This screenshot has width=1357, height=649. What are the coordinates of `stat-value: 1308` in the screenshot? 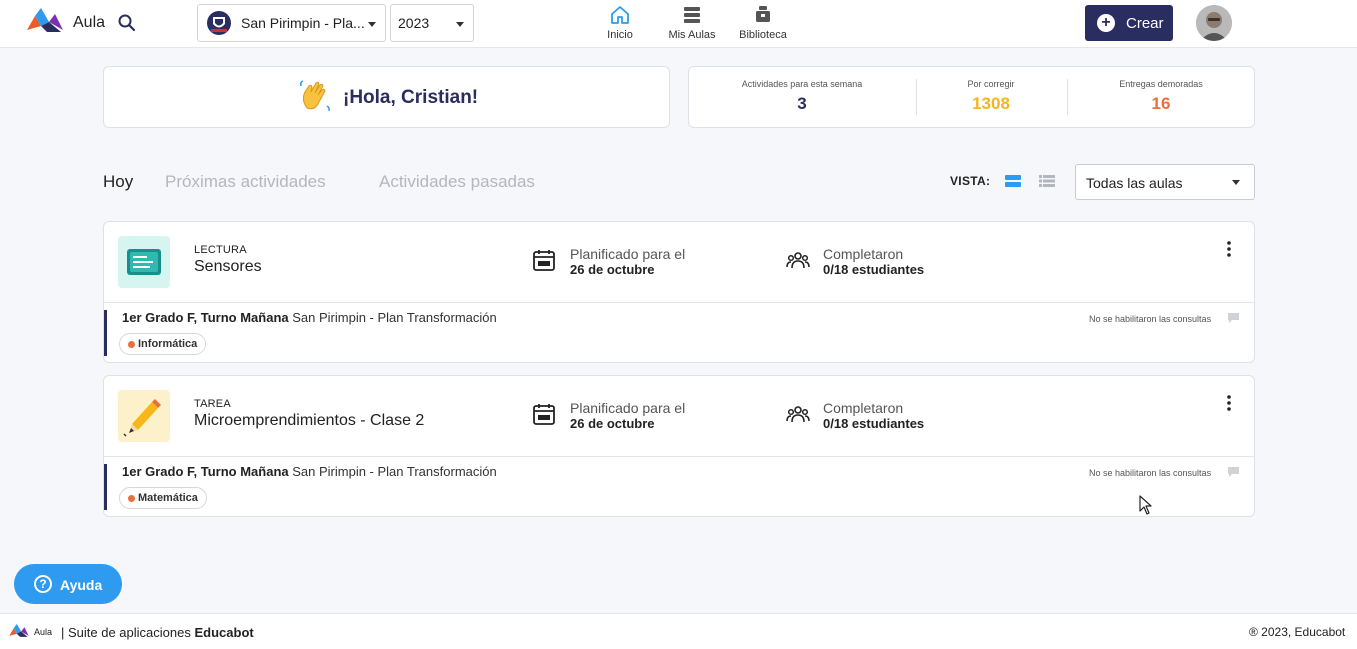 It's located at (991, 103).